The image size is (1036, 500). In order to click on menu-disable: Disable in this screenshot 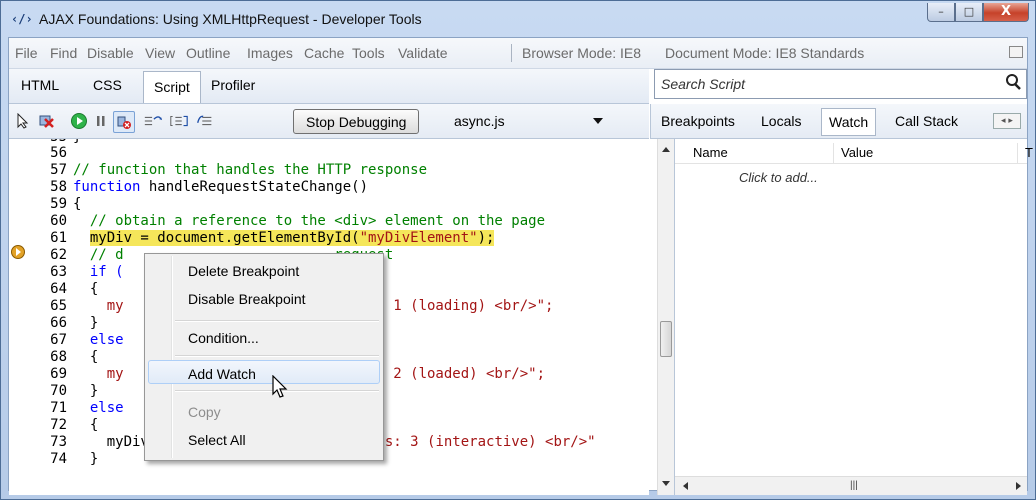, I will do `click(110, 53)`.